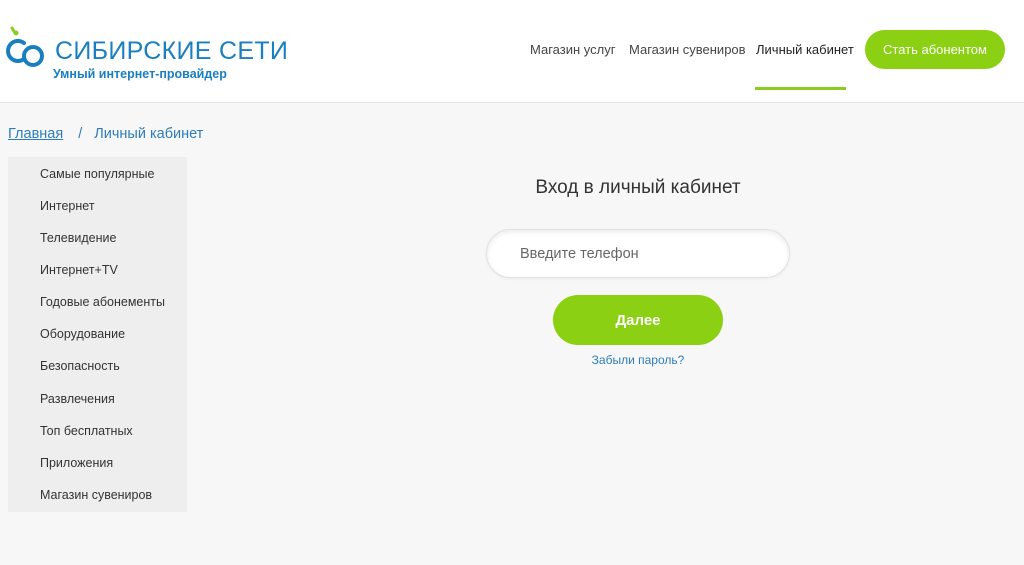  I want to click on next-button: Далее, so click(638, 320).